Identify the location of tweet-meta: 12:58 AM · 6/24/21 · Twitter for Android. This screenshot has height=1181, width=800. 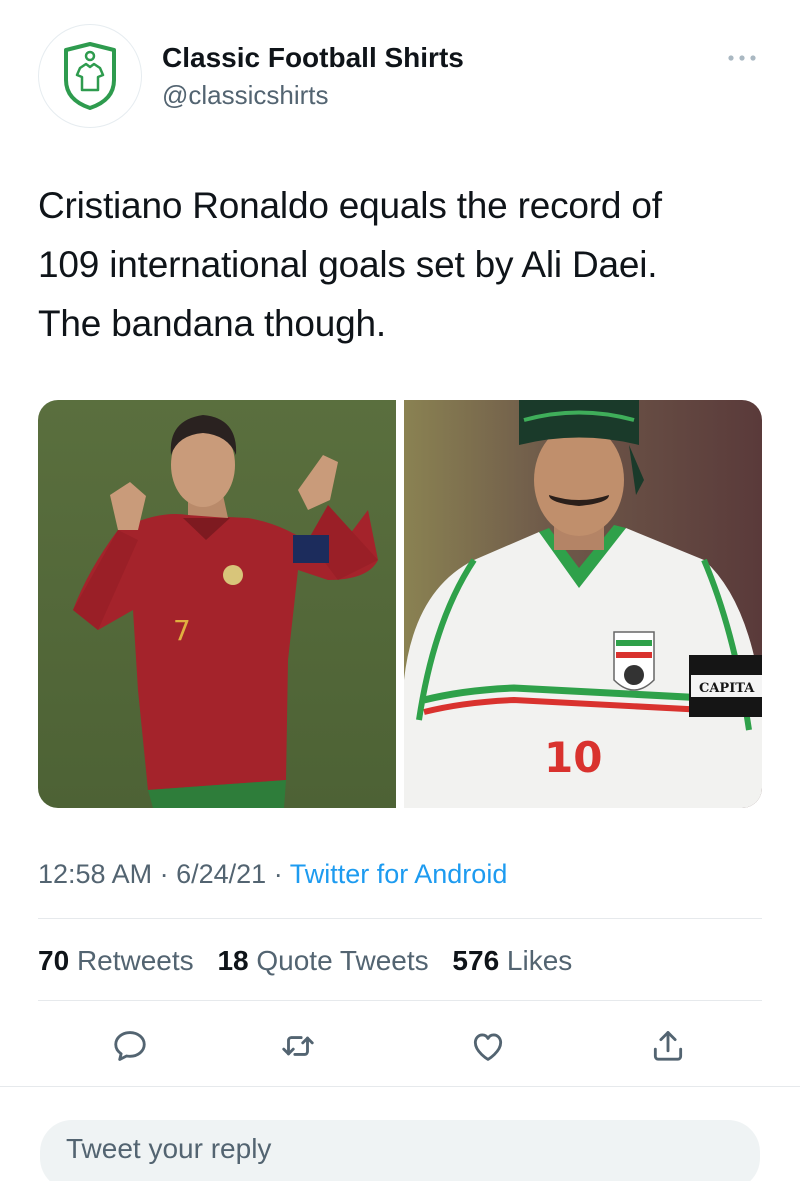
(272, 874).